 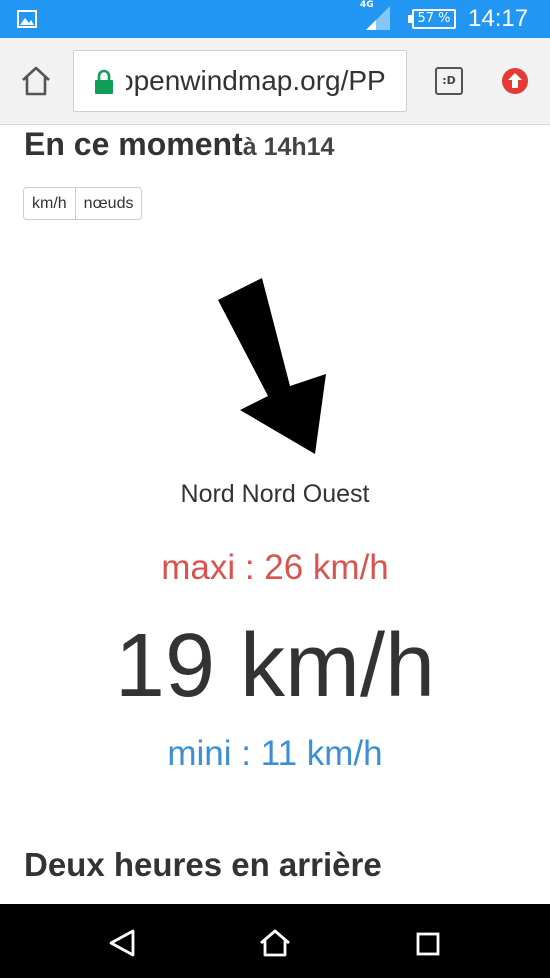 I want to click on current-speed: 19 km/h, so click(x=275, y=666).